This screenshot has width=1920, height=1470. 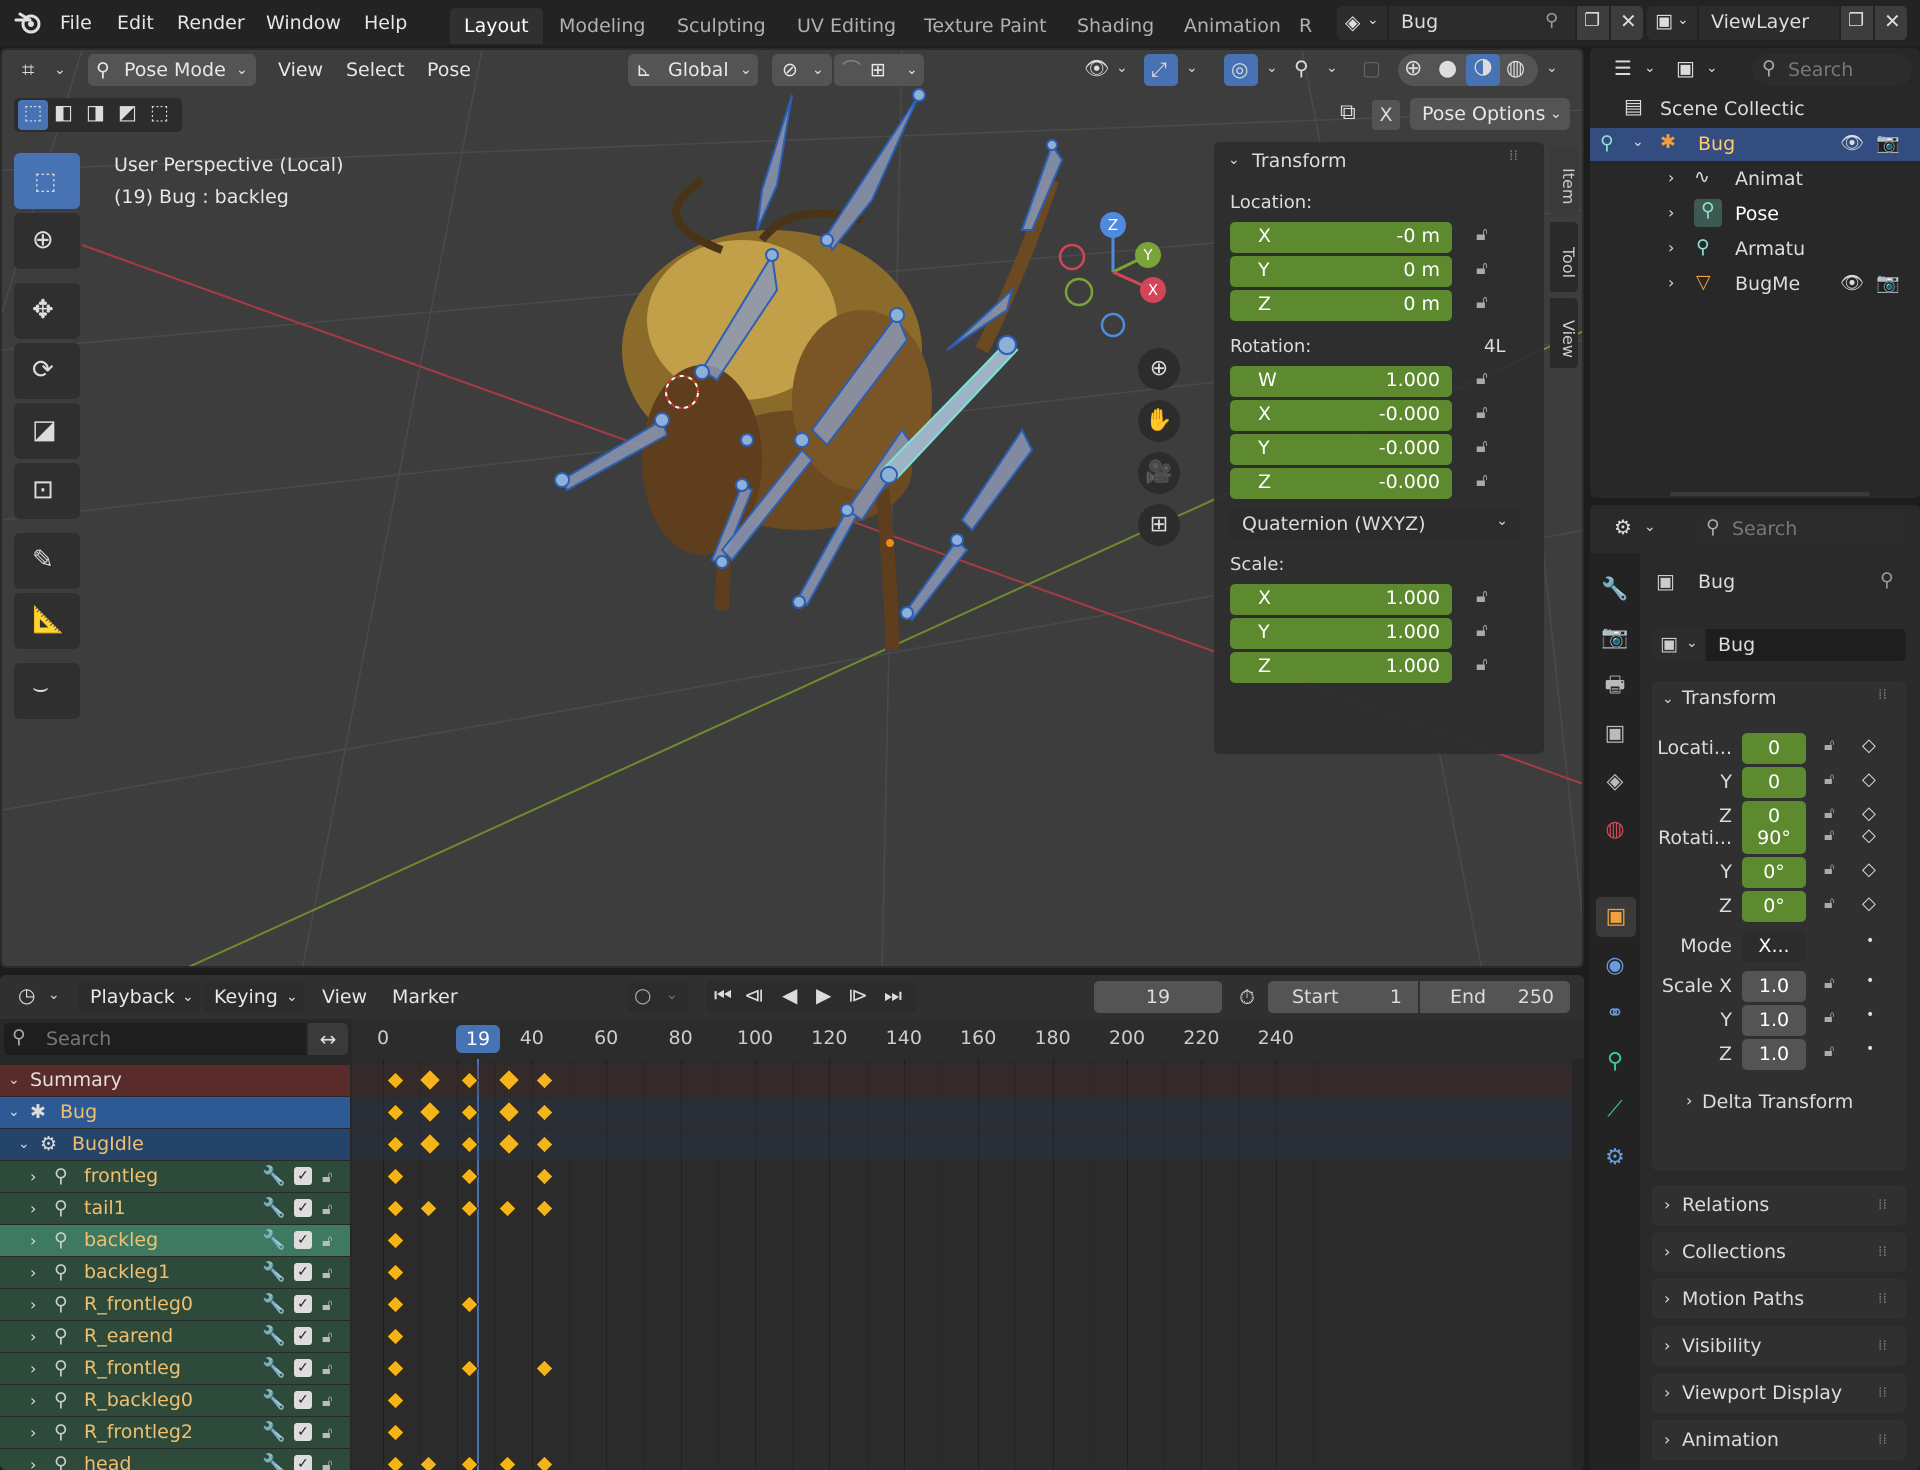 What do you see at coordinates (449, 70) in the screenshot?
I see `menu-pose: Pose` at bounding box center [449, 70].